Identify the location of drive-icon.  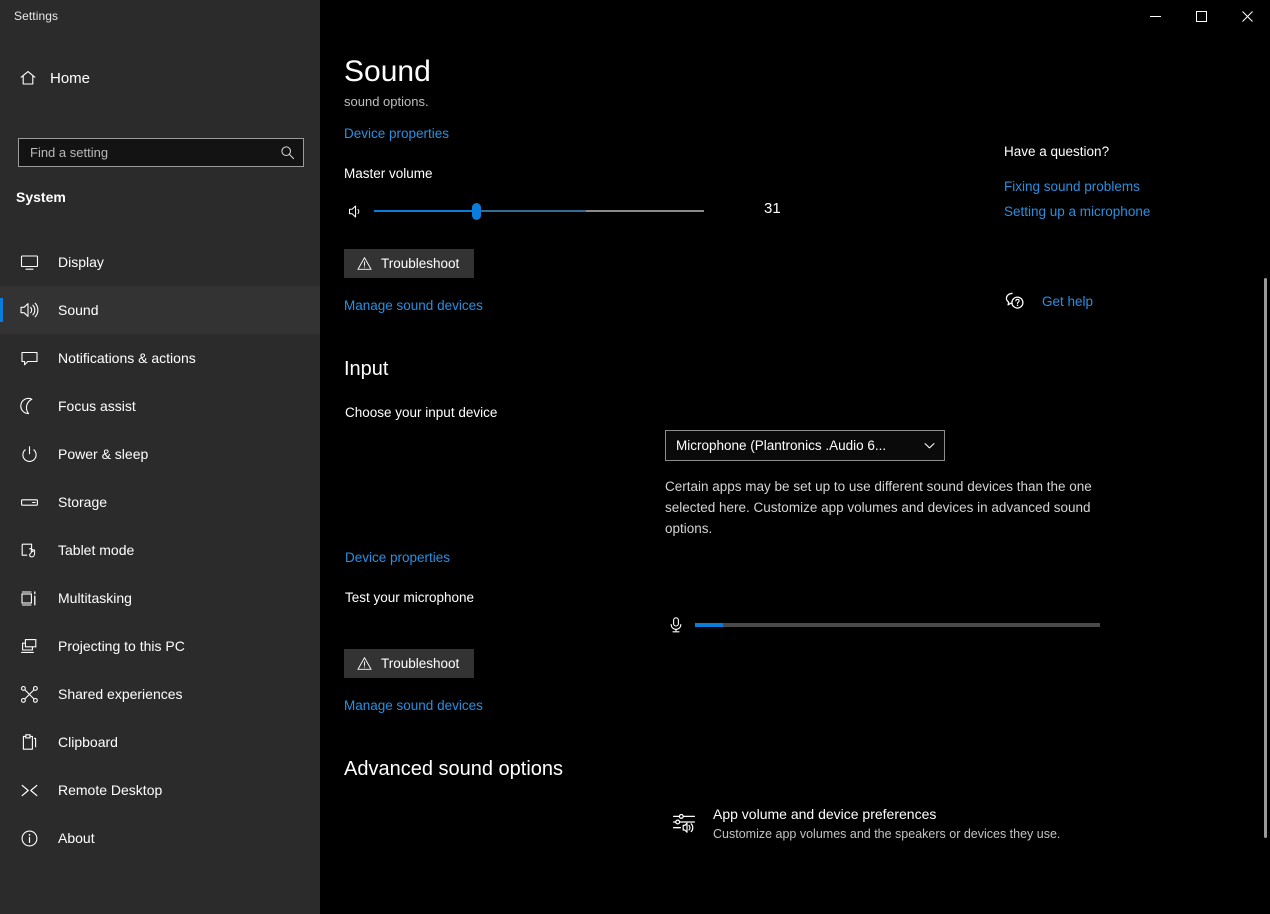
(29, 502).